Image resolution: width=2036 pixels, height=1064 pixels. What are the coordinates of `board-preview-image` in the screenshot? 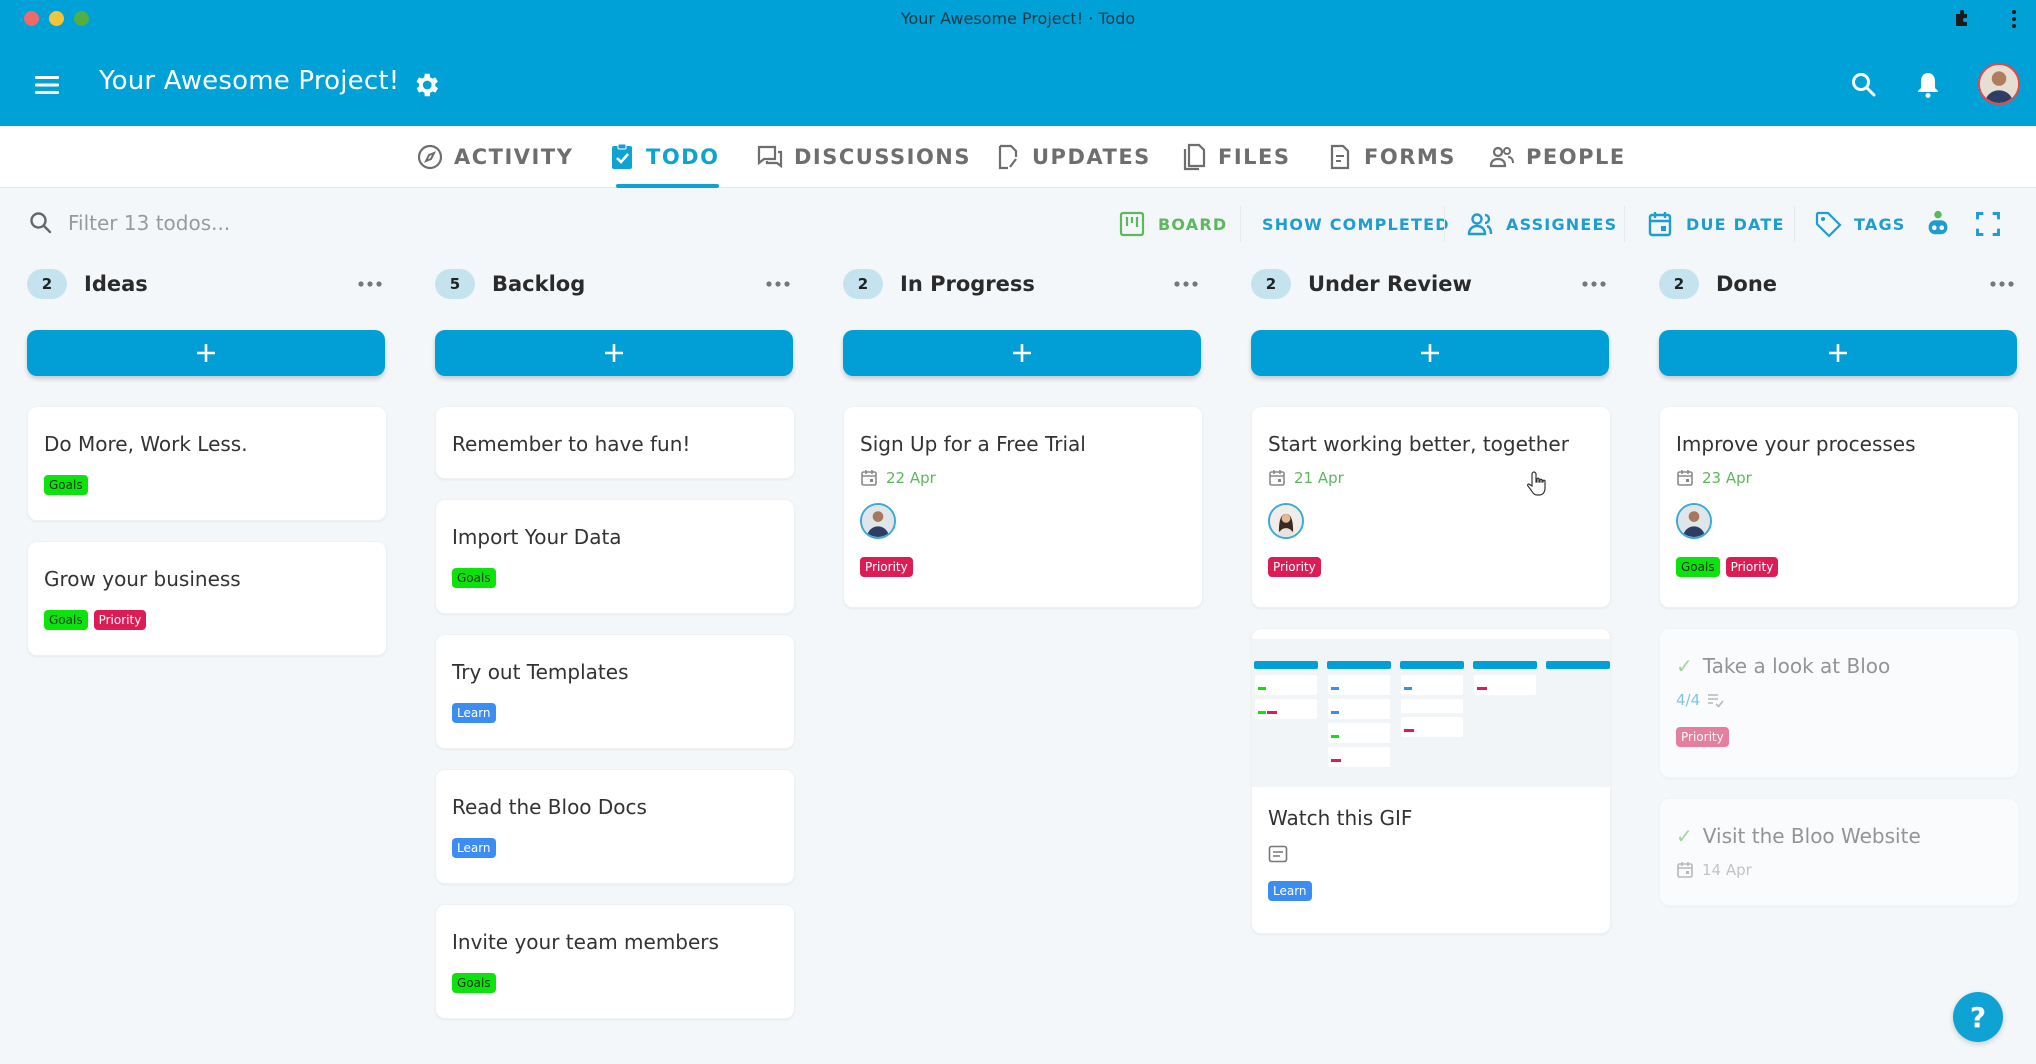 It's located at (1431, 708).